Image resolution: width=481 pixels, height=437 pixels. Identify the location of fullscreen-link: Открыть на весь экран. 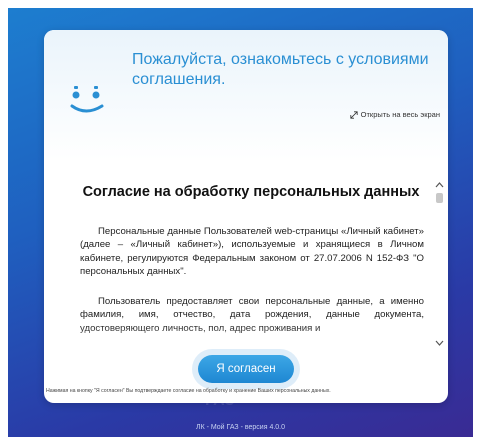
(395, 114).